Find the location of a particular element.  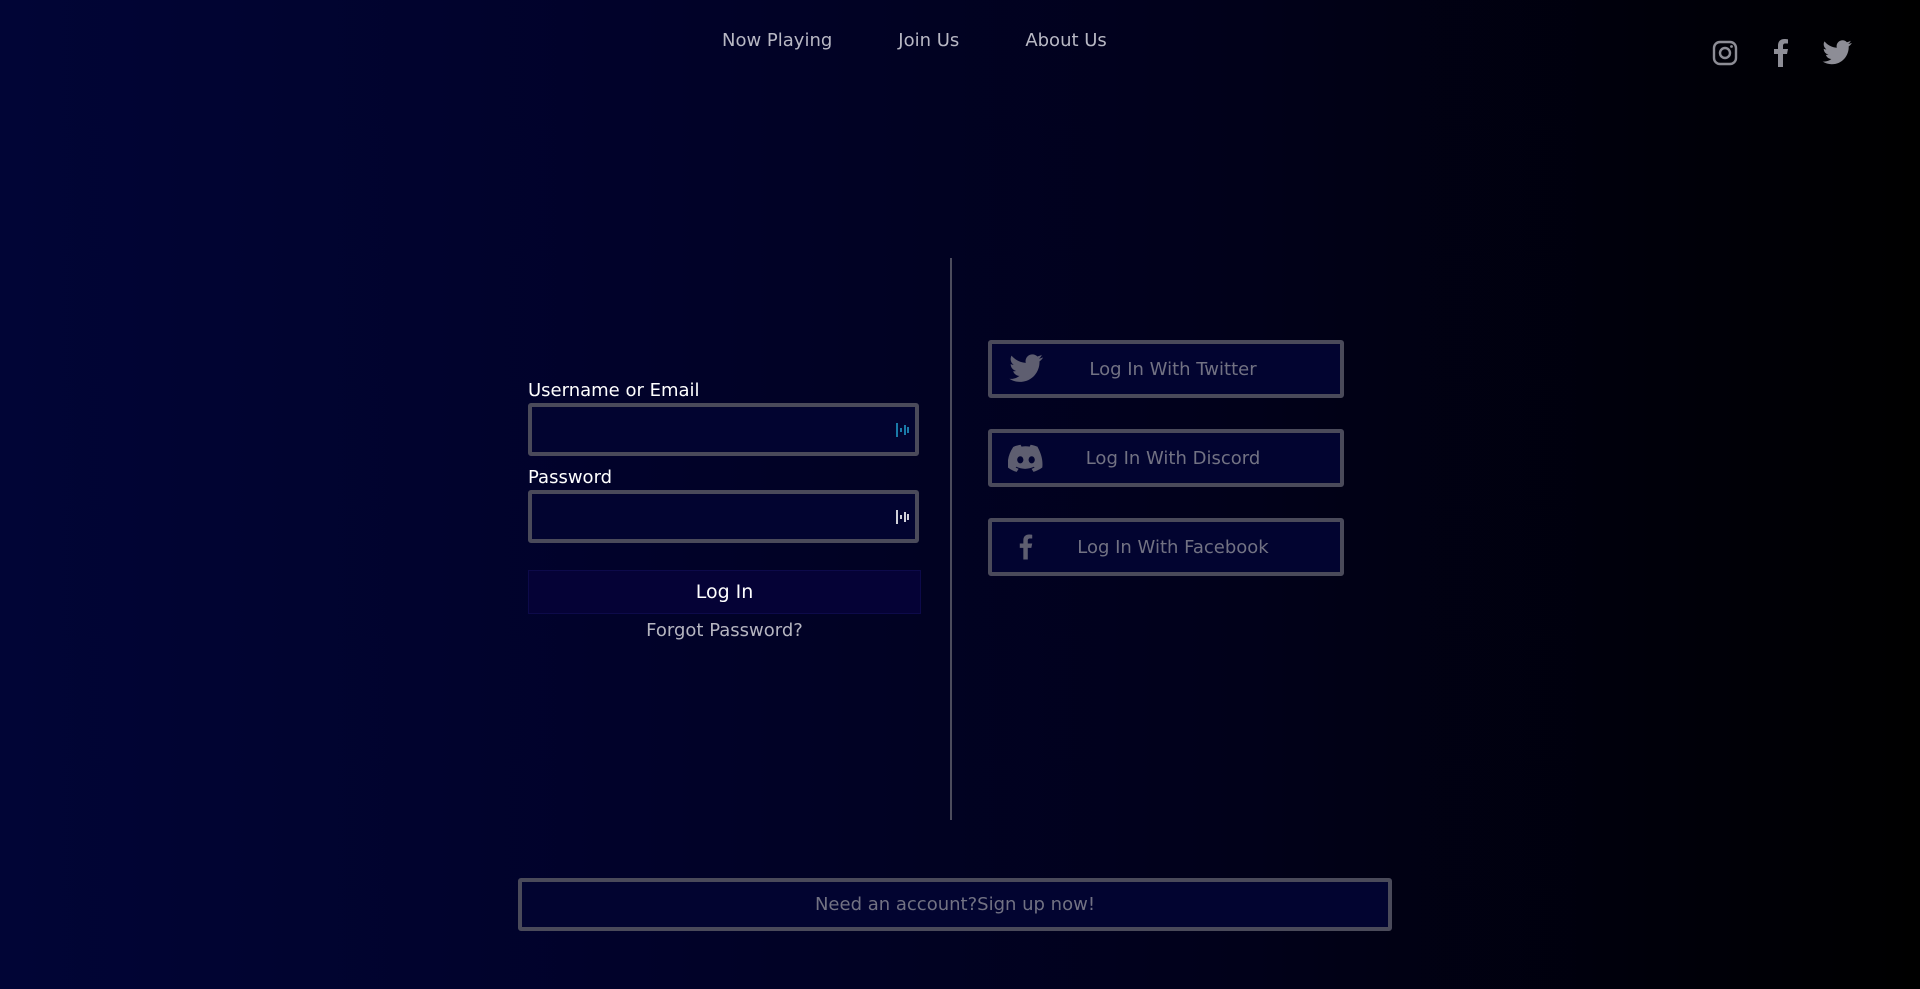

nav-about-us: About Us is located at coordinates (1066, 40).